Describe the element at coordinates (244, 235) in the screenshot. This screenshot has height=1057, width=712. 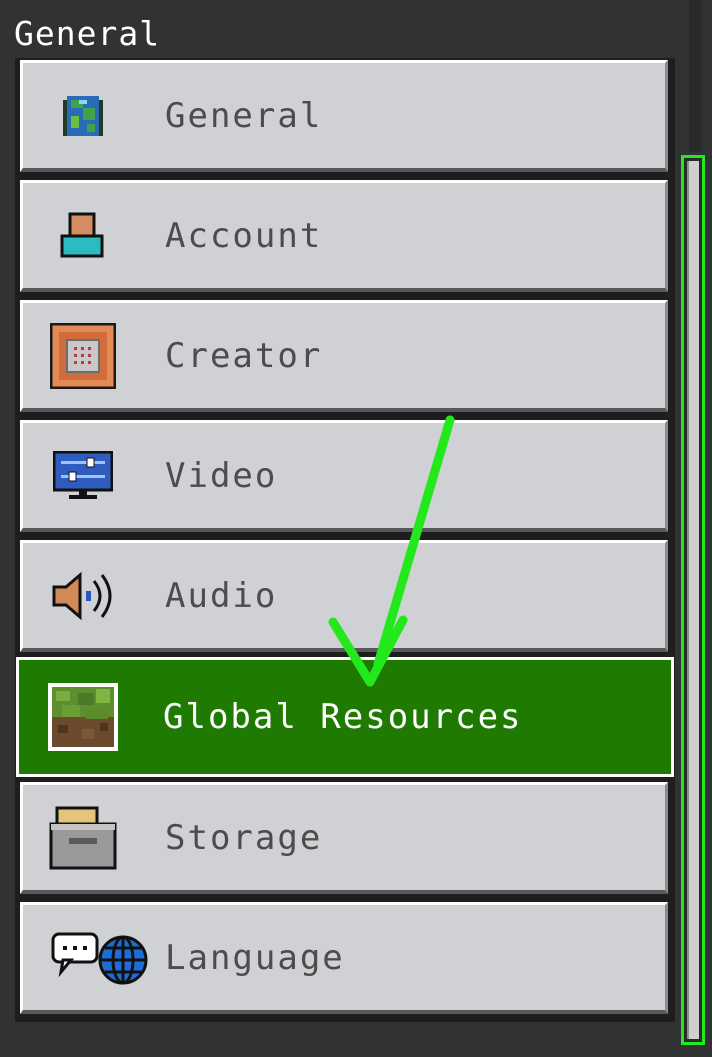
I see `menu-item-label: Account` at that location.